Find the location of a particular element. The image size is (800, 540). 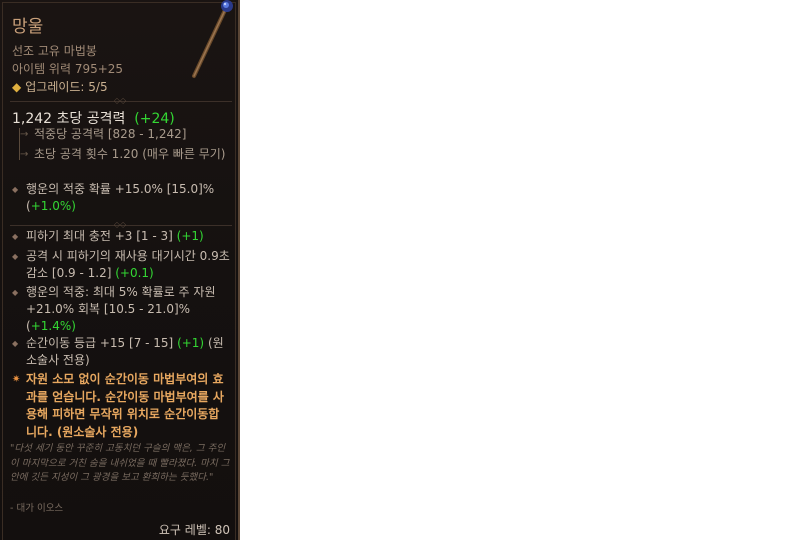

upgrade-line: ◆ 업그레이드: 5/5 is located at coordinates (60, 86).